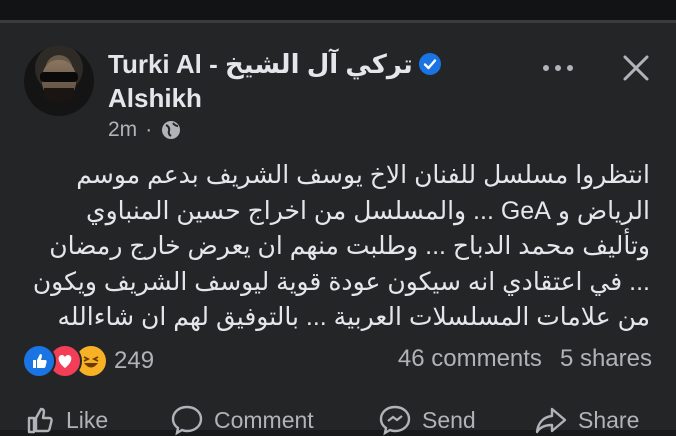 Image resolution: width=676 pixels, height=436 pixels. Describe the element at coordinates (338, 418) in the screenshot. I see `action-bar: Like Comment Send Share` at that location.